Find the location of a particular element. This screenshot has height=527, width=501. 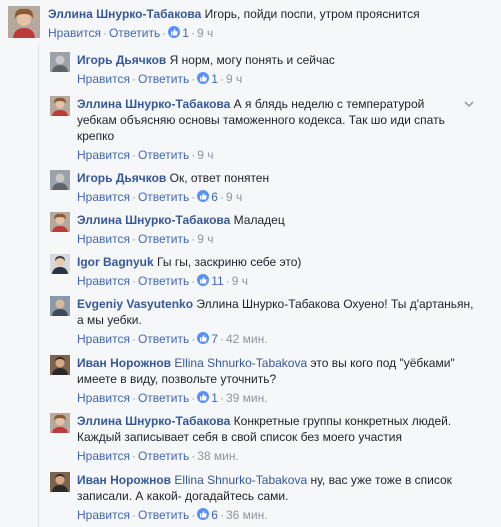

thread-line is located at coordinates (38, 285).